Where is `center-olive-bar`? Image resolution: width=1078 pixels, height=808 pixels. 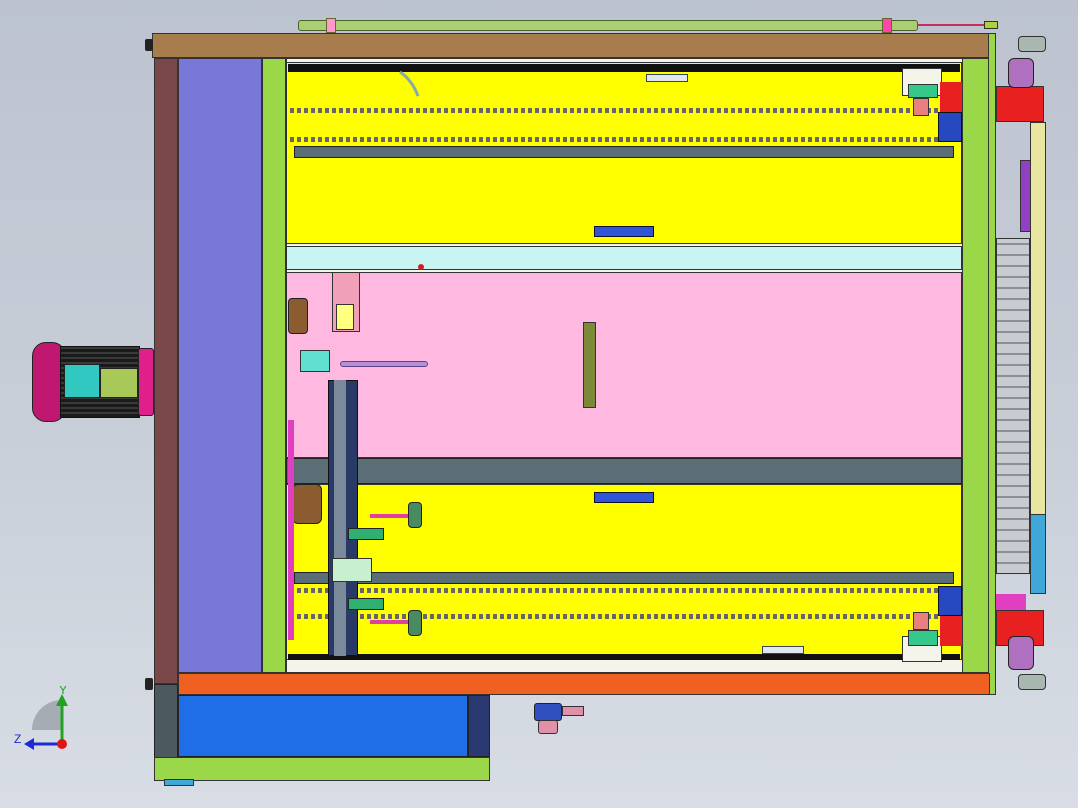 center-olive-bar is located at coordinates (589, 365).